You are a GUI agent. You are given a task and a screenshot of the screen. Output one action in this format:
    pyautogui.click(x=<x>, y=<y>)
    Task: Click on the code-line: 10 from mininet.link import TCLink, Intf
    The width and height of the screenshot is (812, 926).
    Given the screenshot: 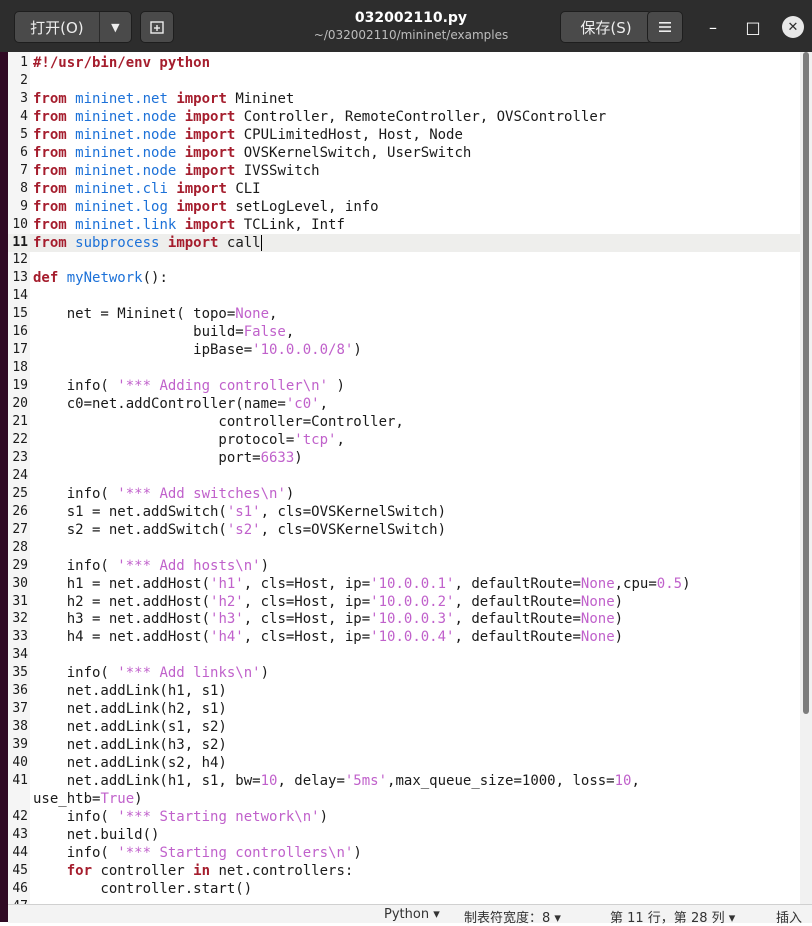 What is the action you would take?
    pyautogui.click(x=404, y=225)
    